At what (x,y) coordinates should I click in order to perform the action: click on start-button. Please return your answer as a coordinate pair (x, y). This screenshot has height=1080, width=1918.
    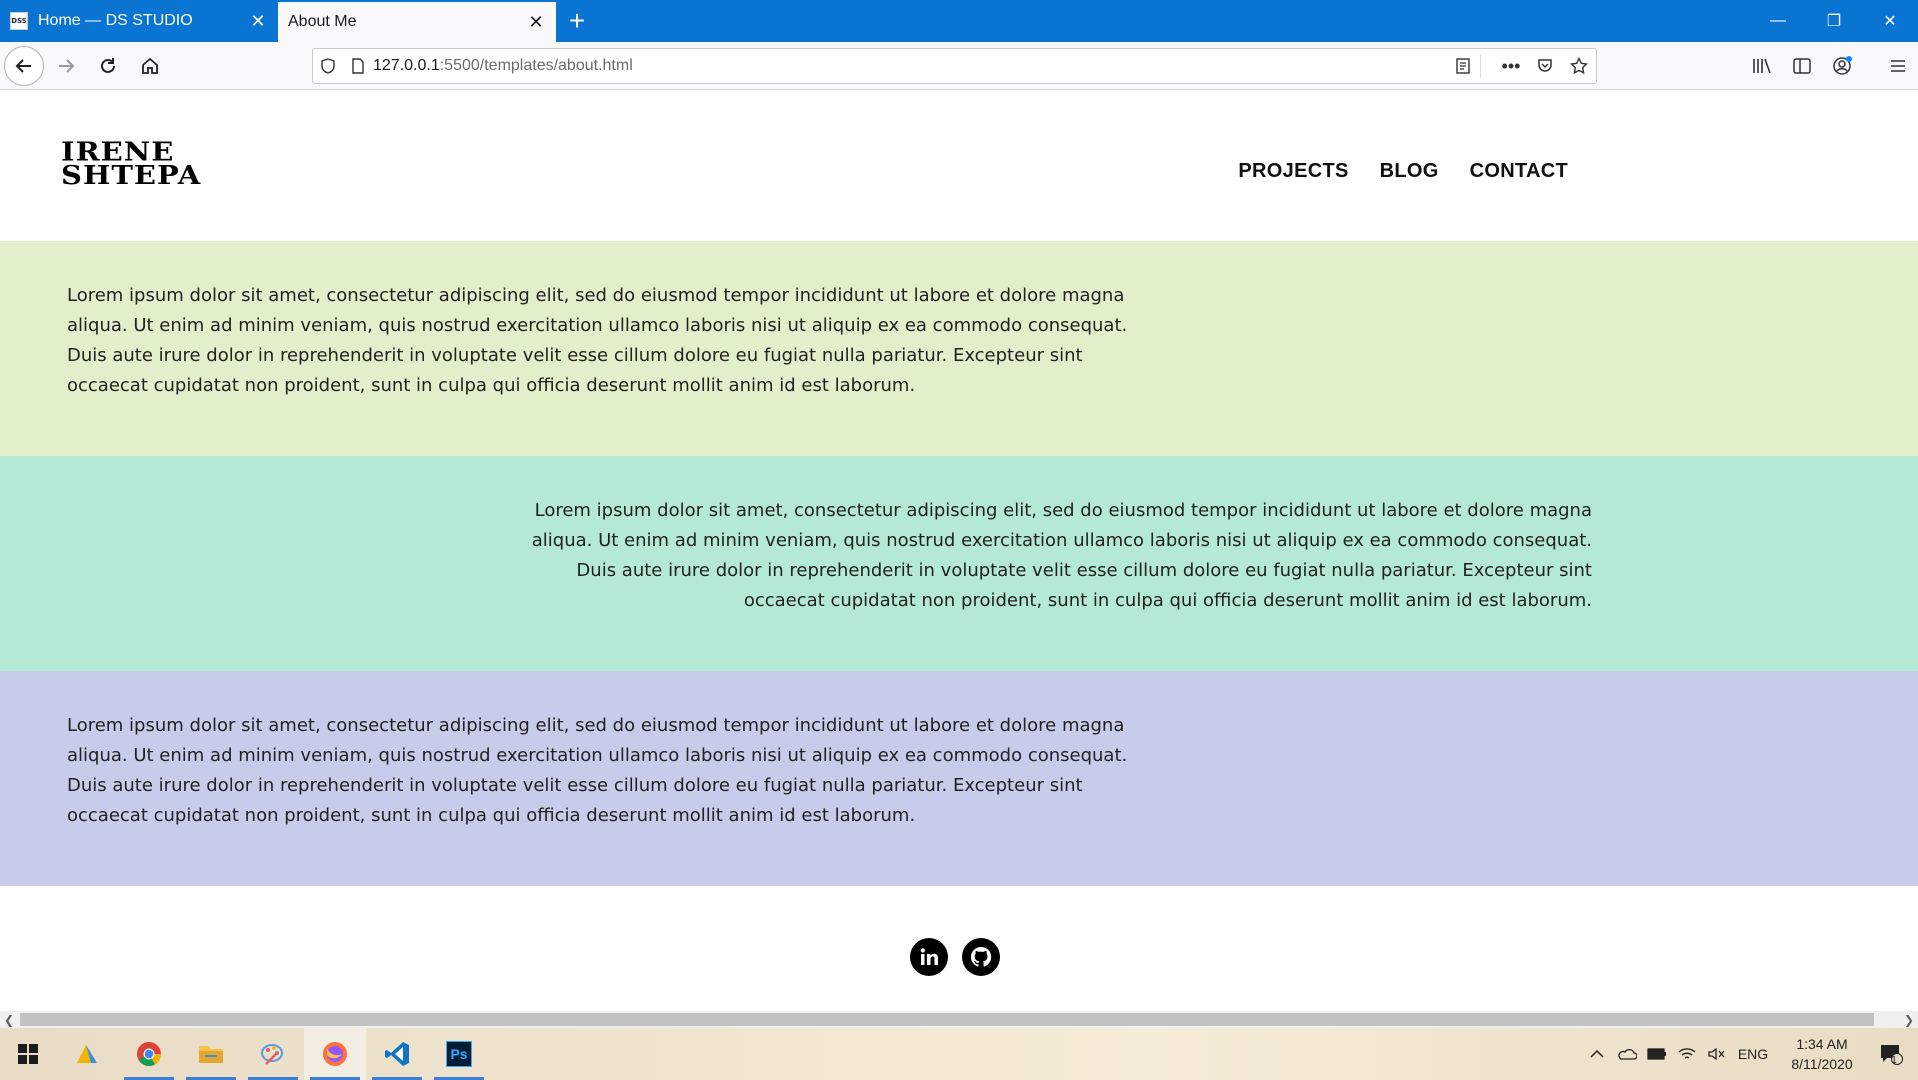
    Looking at the image, I should click on (28, 1054).